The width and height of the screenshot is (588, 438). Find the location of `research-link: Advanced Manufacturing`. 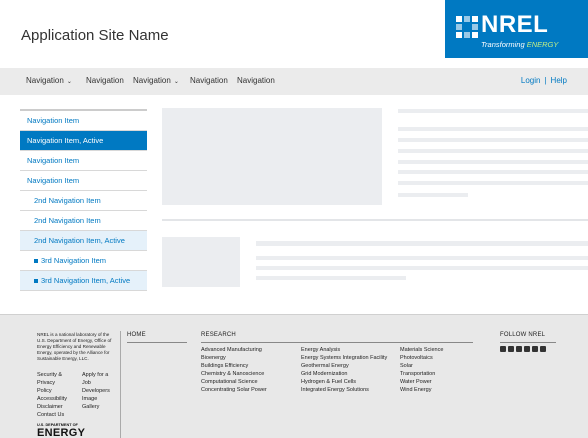

research-link: Advanced Manufacturing is located at coordinates (234, 350).